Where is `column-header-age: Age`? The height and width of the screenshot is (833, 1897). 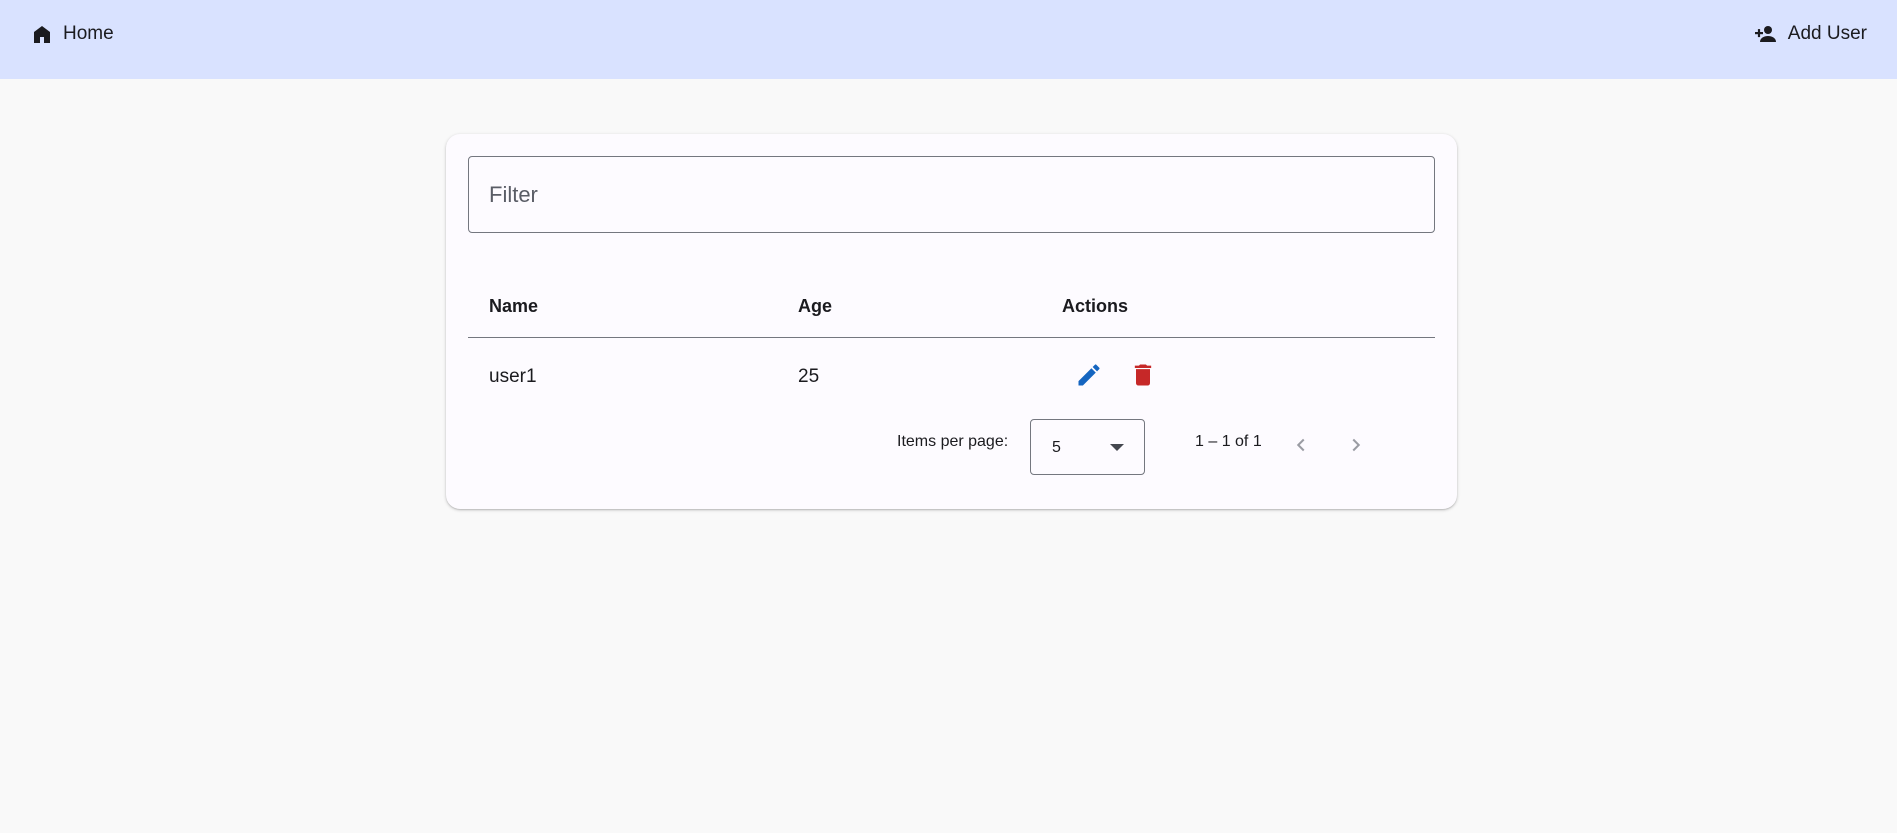 column-header-age: Age is located at coordinates (815, 306).